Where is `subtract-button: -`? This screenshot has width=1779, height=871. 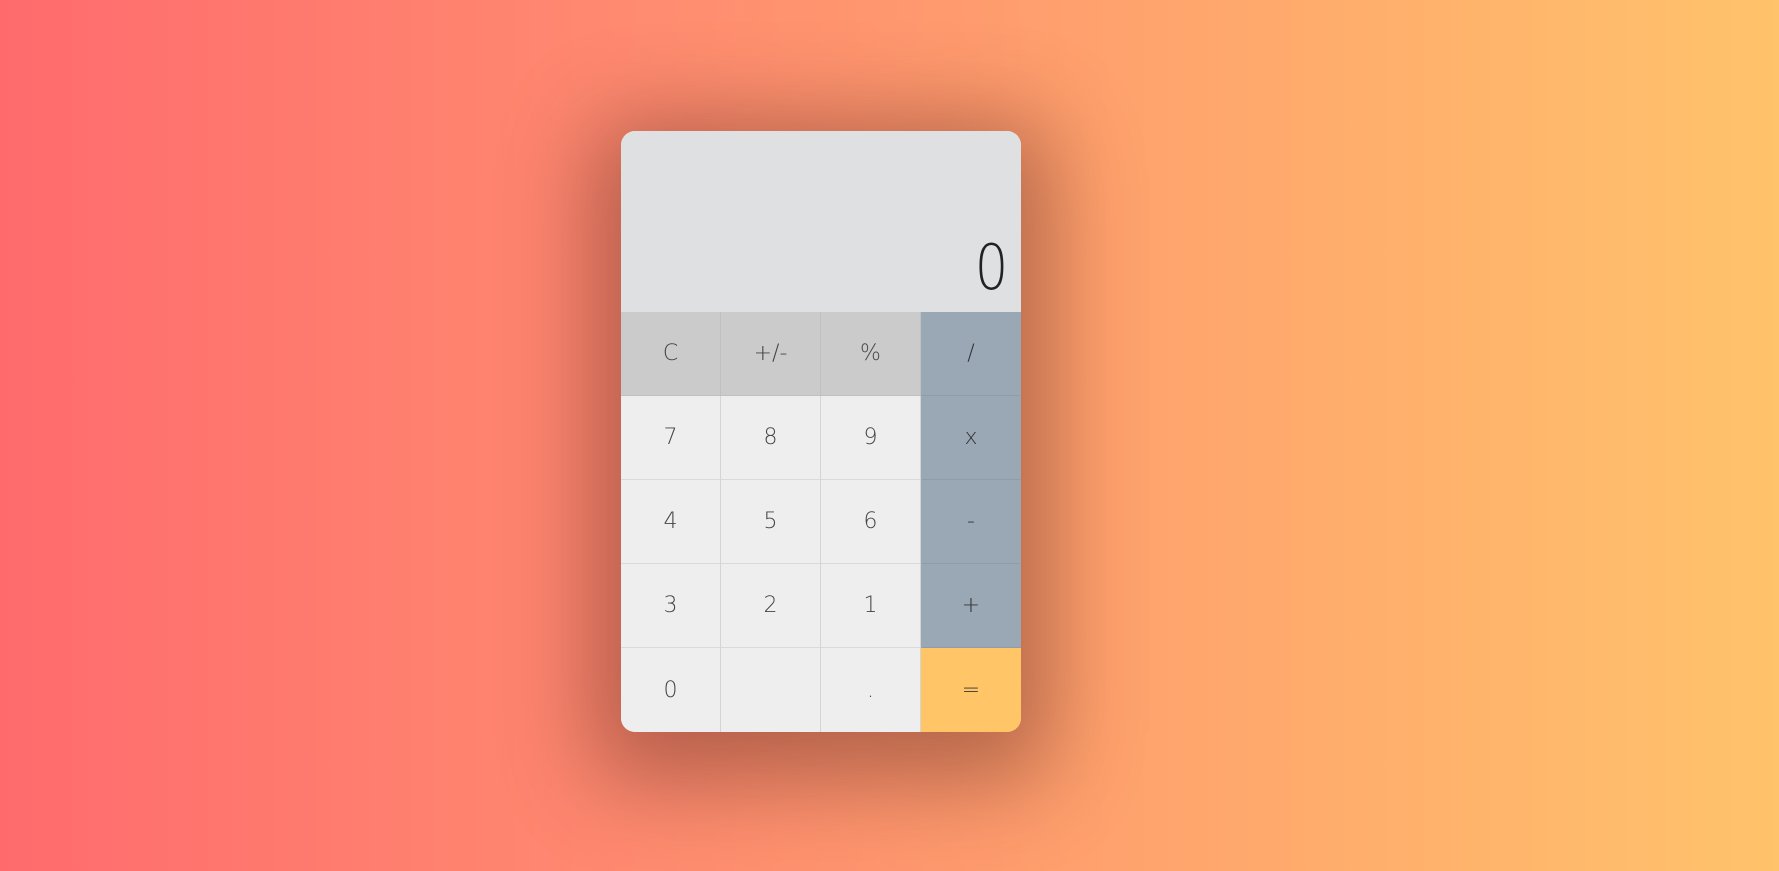 subtract-button: - is located at coordinates (971, 522).